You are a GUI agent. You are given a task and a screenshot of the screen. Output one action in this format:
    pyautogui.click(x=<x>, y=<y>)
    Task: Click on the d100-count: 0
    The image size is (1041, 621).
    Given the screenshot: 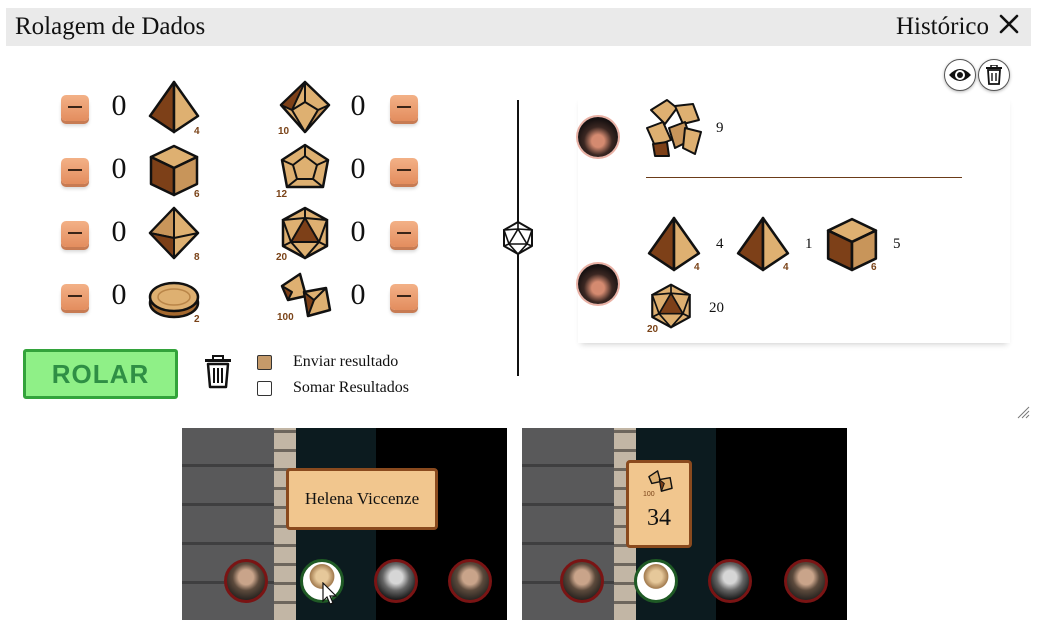 What is the action you would take?
    pyautogui.click(x=358, y=294)
    